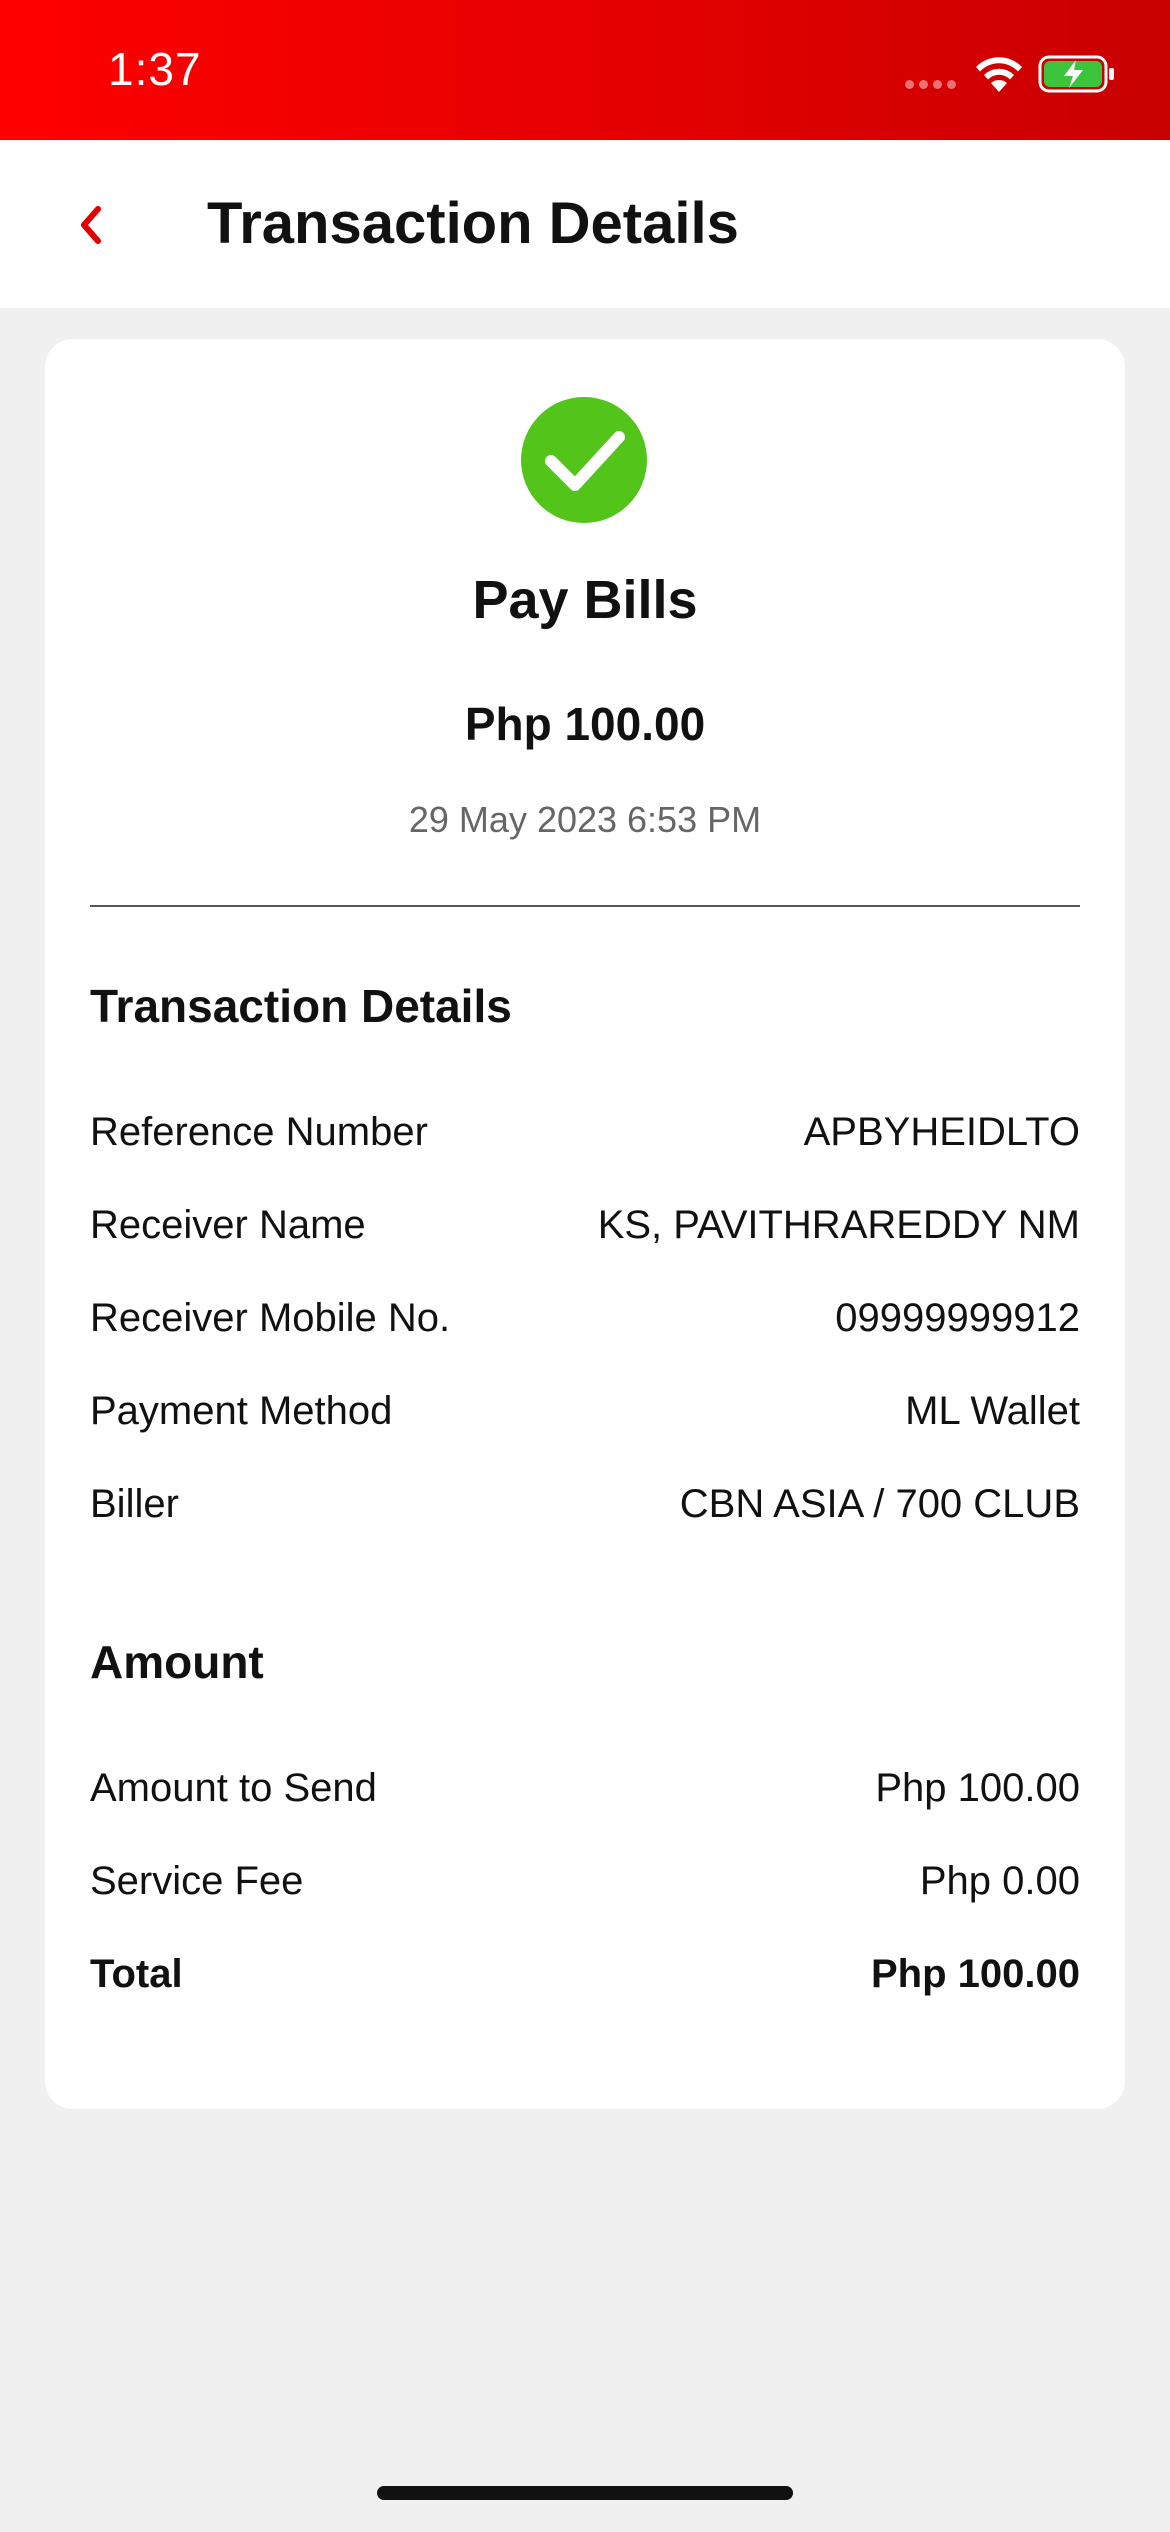 The height and width of the screenshot is (2532, 1170). What do you see at coordinates (259, 1131) in the screenshot?
I see `detail-label: Reference Number` at bounding box center [259, 1131].